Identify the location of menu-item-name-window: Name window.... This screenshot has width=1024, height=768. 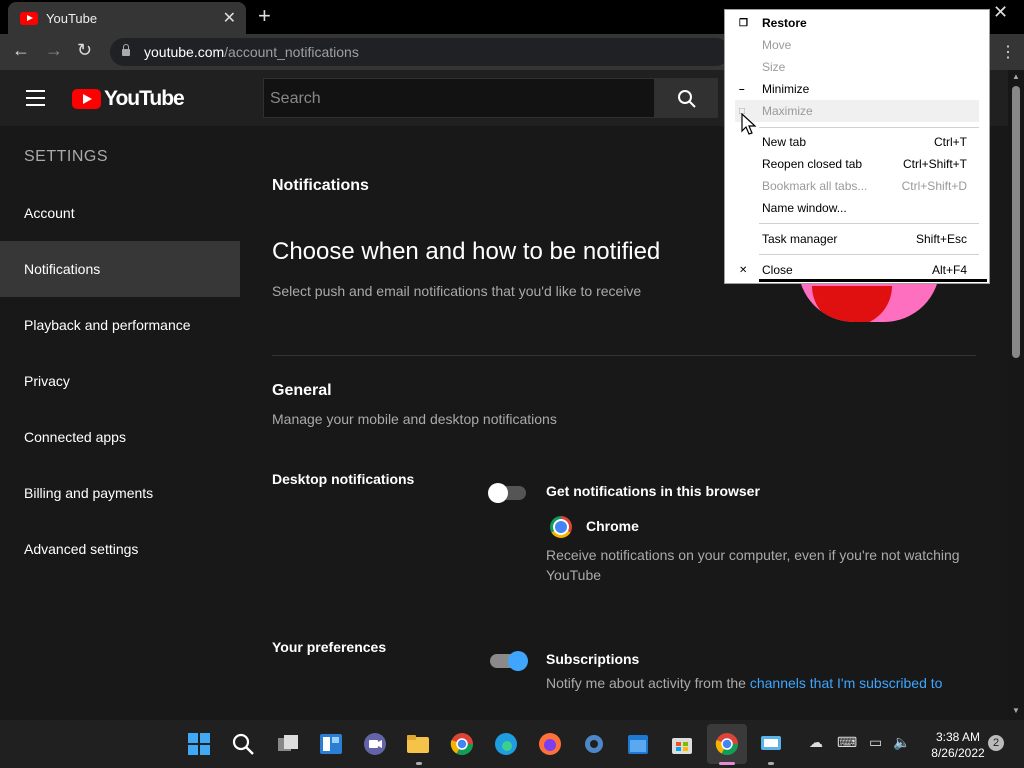
(857, 208).